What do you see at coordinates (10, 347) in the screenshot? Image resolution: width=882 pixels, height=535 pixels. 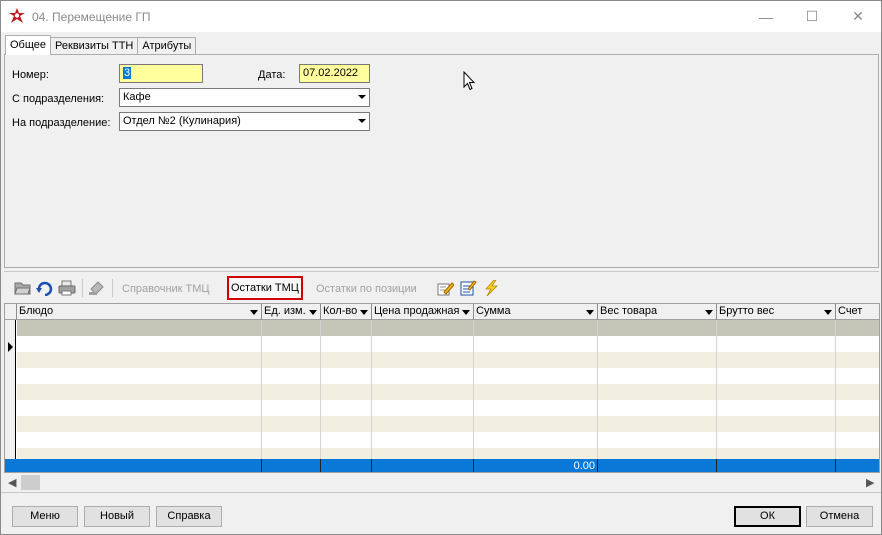 I see `current-row-arrow-icon` at bounding box center [10, 347].